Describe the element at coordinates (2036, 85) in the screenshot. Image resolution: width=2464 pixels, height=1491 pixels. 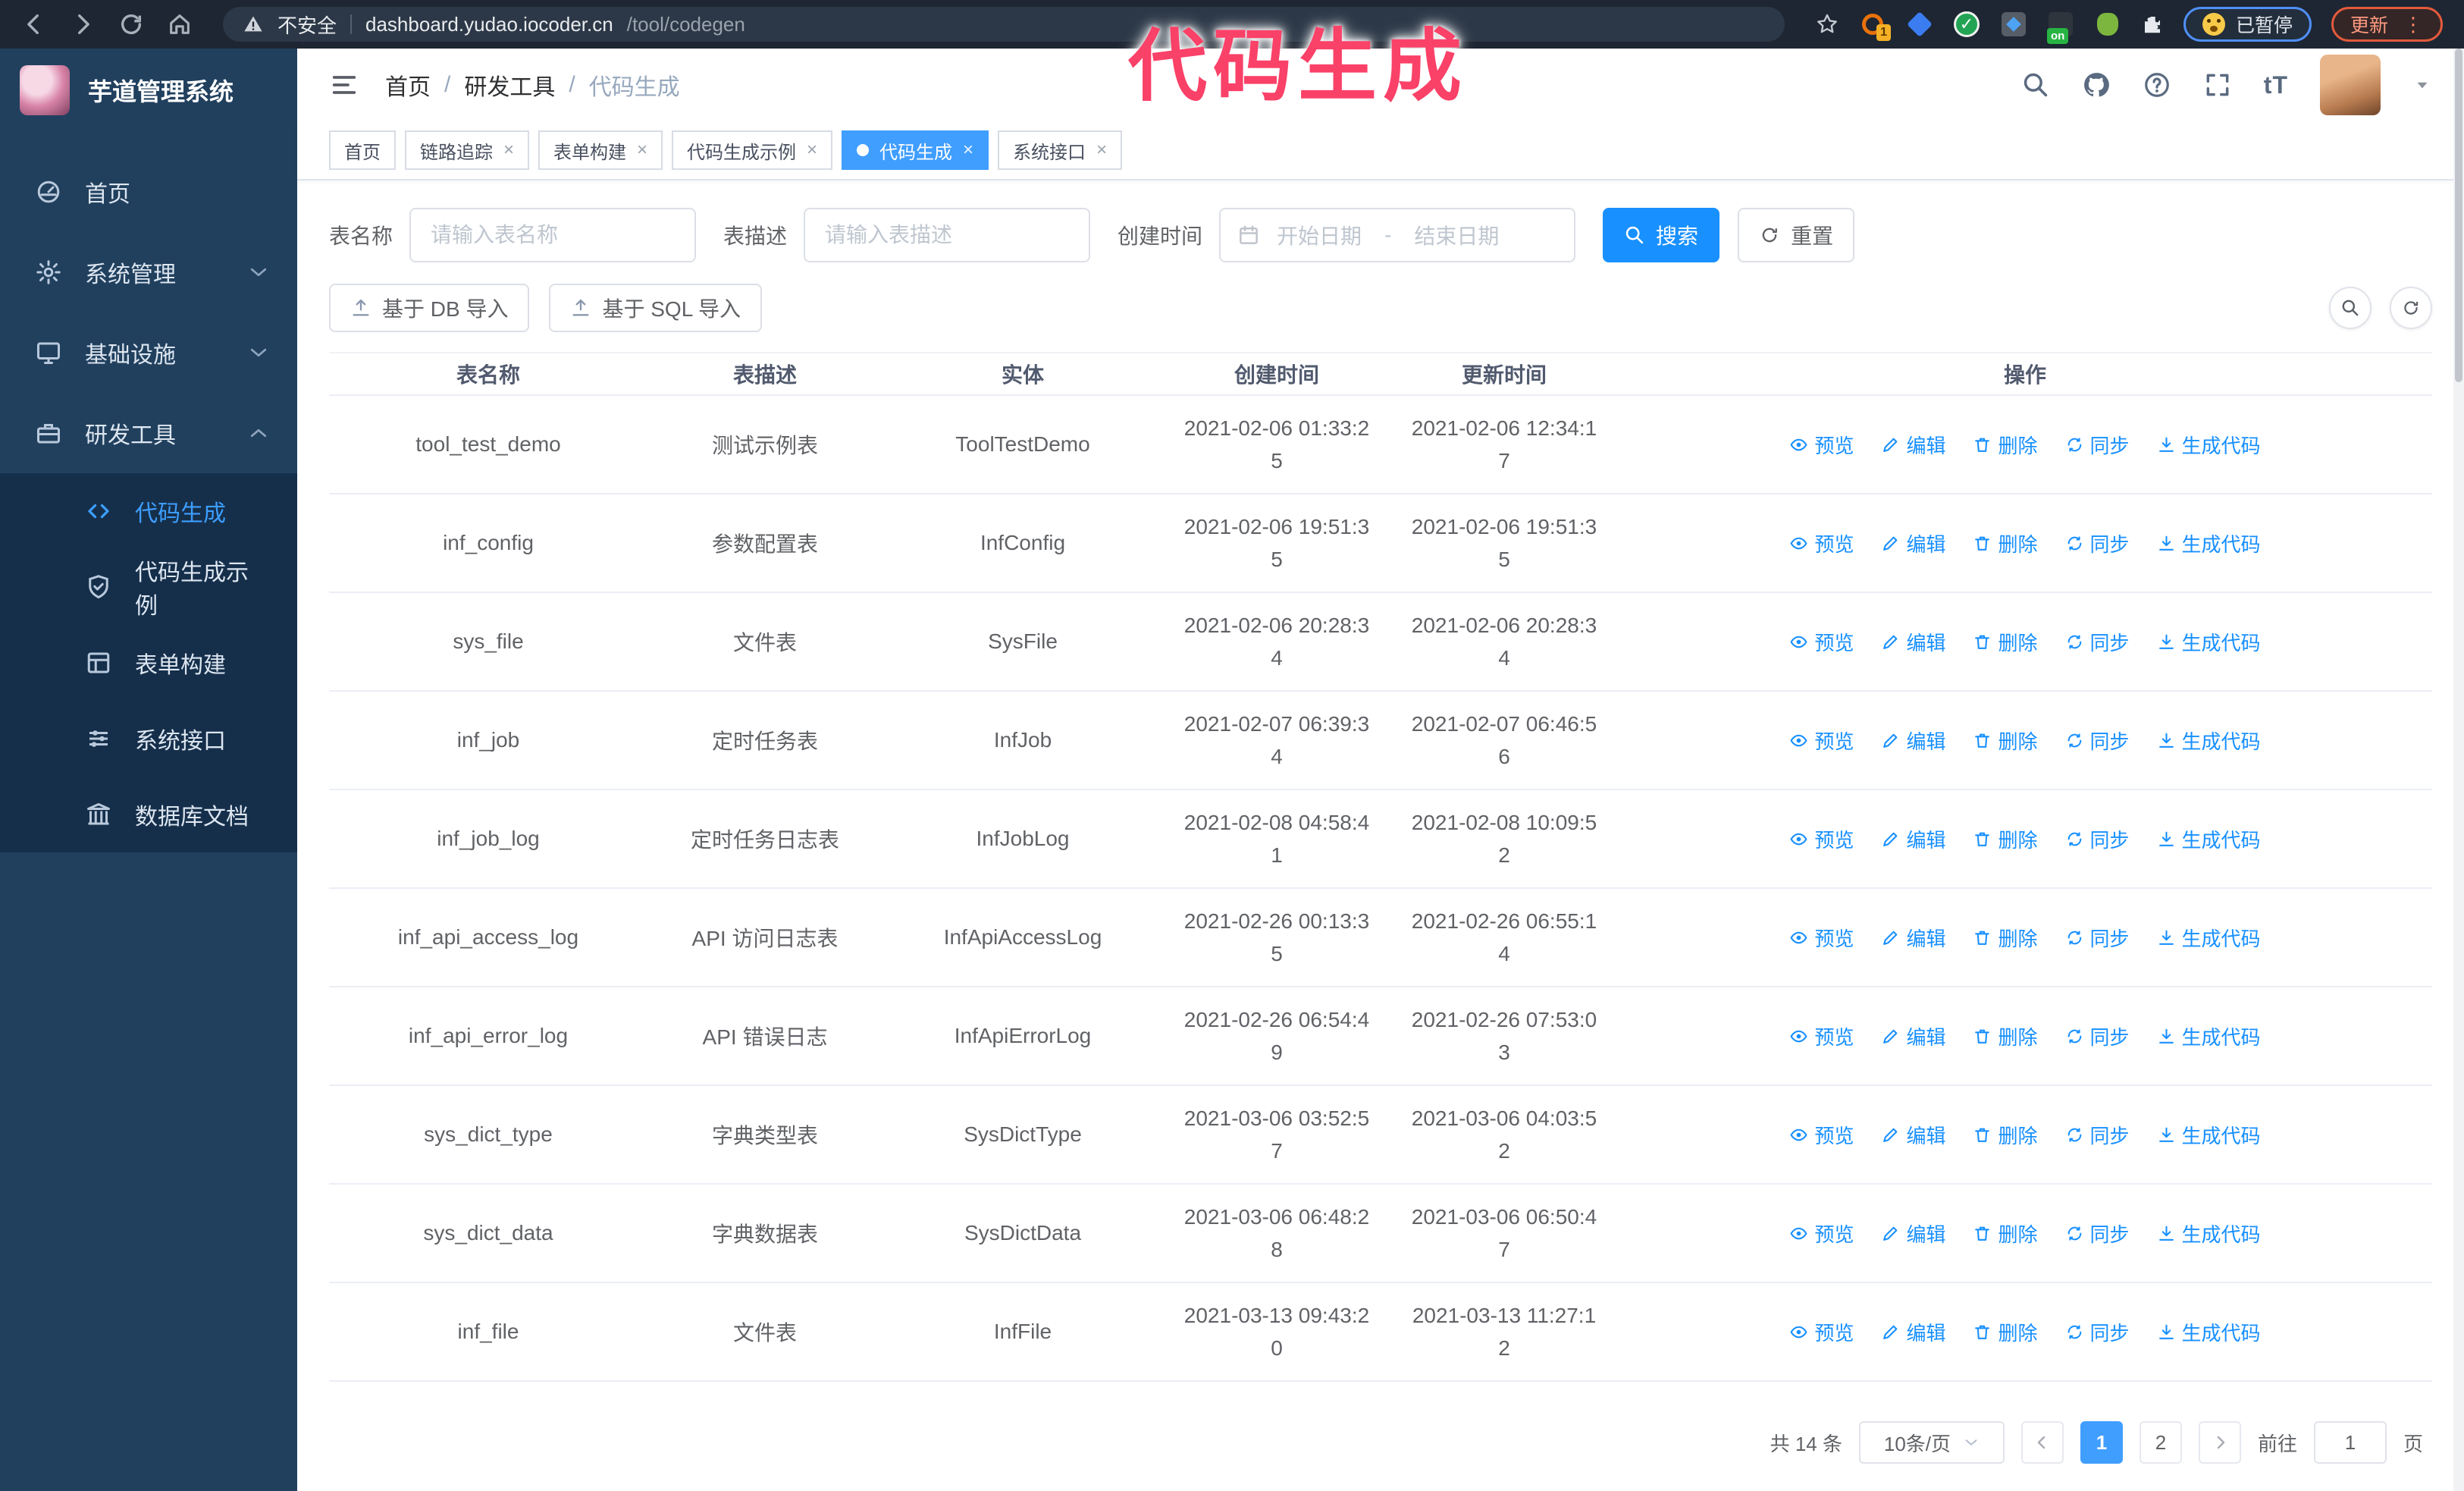
I see `header-search-icon` at that location.